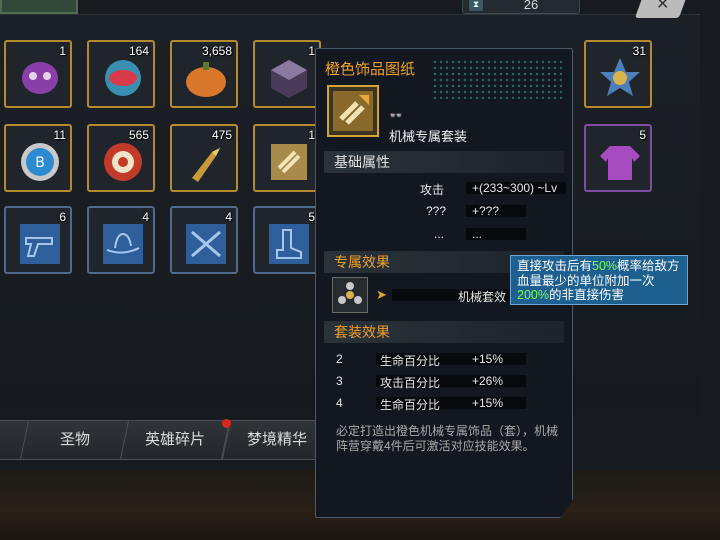 This screenshot has height=540, width=720. Describe the element at coordinates (216, 51) in the screenshot. I see `item-count: 3,658` at that location.